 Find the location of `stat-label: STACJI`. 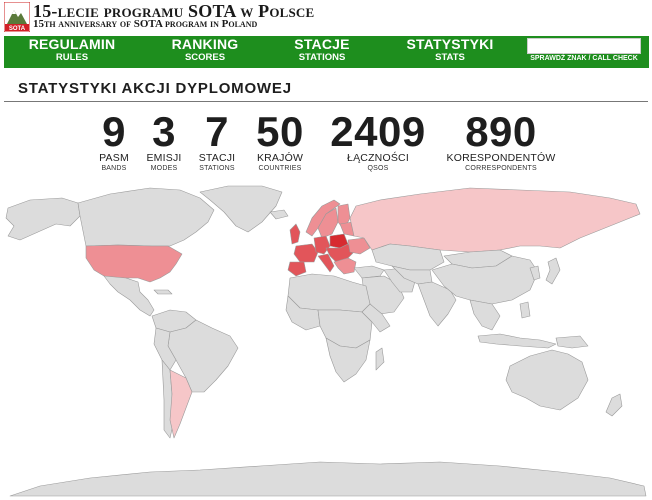

stat-label: STACJI is located at coordinates (217, 158).